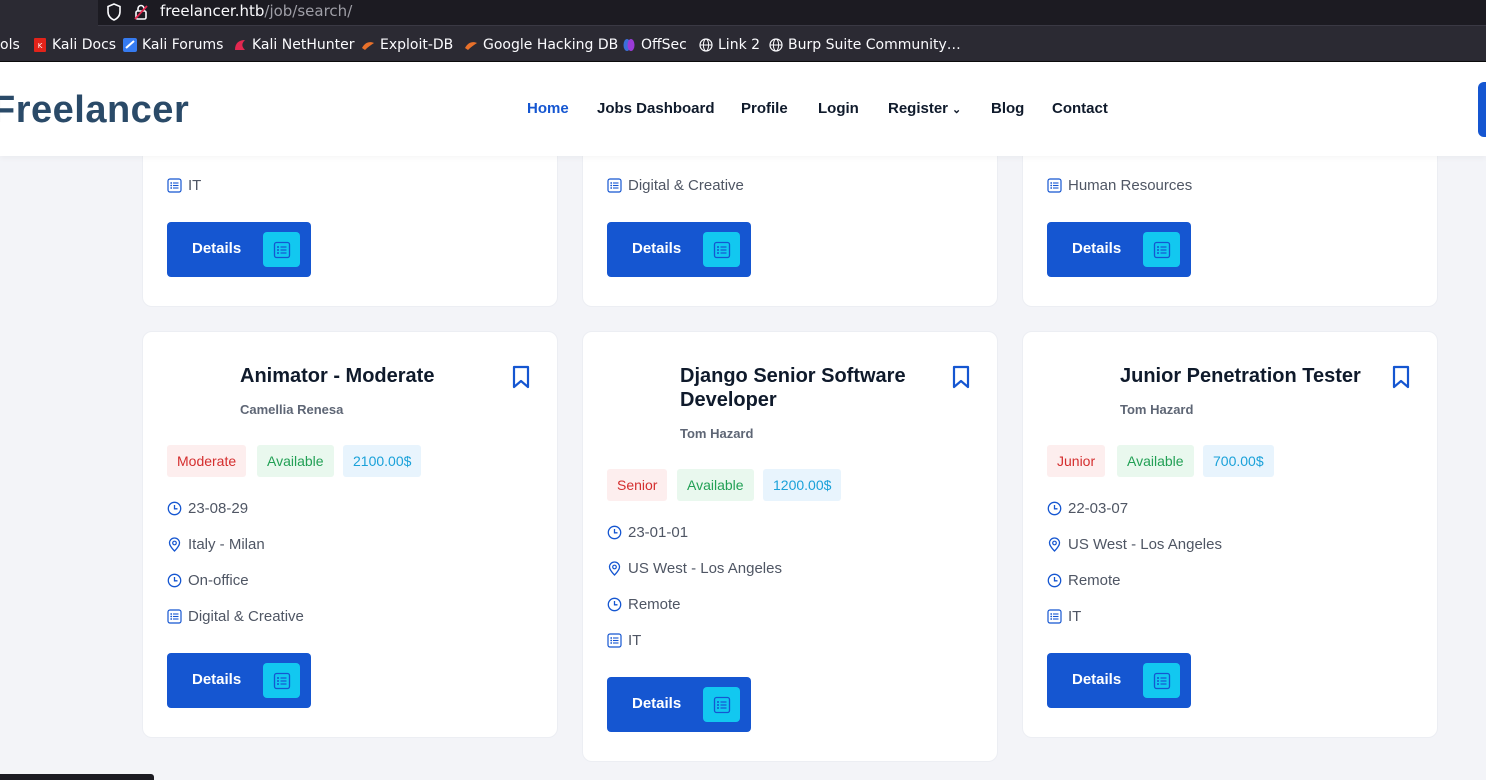 The height and width of the screenshot is (780, 1486). Describe the element at coordinates (548, 108) in the screenshot. I see `nav-home: Home` at that location.